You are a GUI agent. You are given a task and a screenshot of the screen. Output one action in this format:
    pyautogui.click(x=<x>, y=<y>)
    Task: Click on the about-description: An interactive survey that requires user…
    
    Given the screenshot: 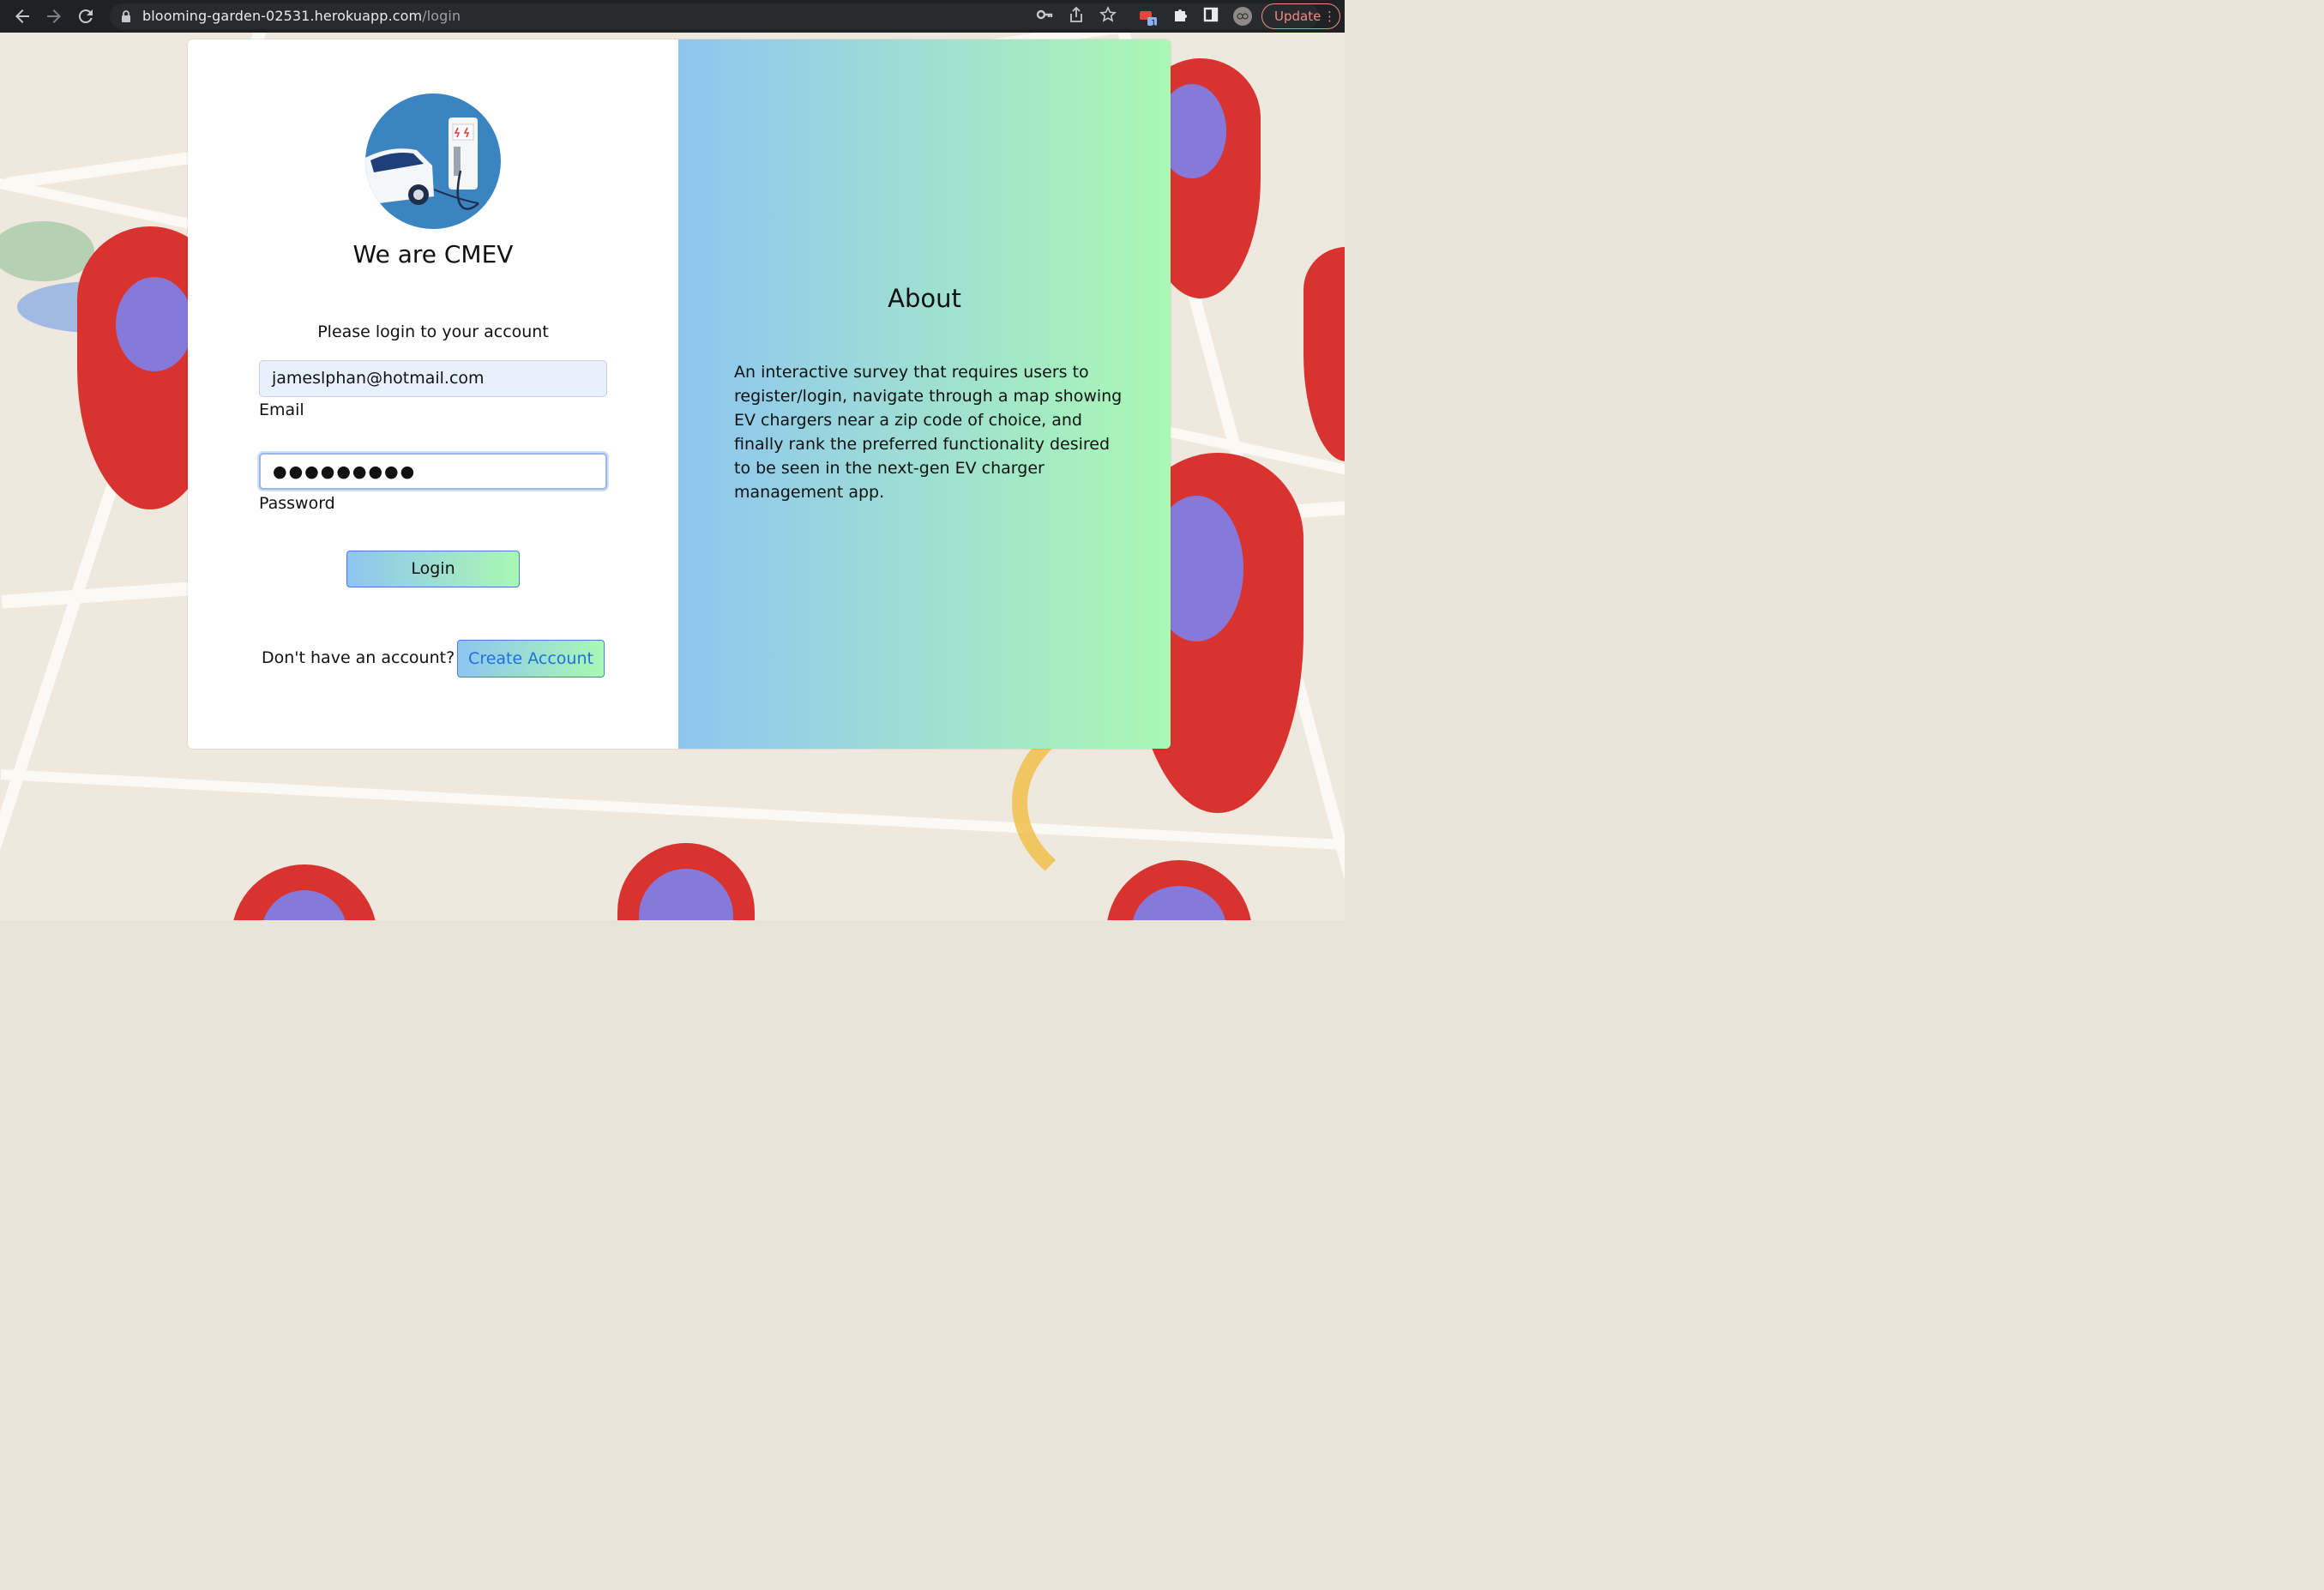 What is the action you would take?
    pyautogui.click(x=928, y=432)
    